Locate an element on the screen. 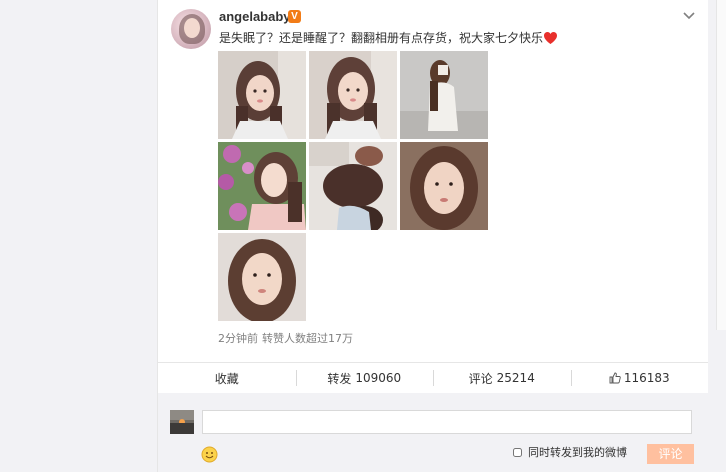  comment-input is located at coordinates (447, 422).